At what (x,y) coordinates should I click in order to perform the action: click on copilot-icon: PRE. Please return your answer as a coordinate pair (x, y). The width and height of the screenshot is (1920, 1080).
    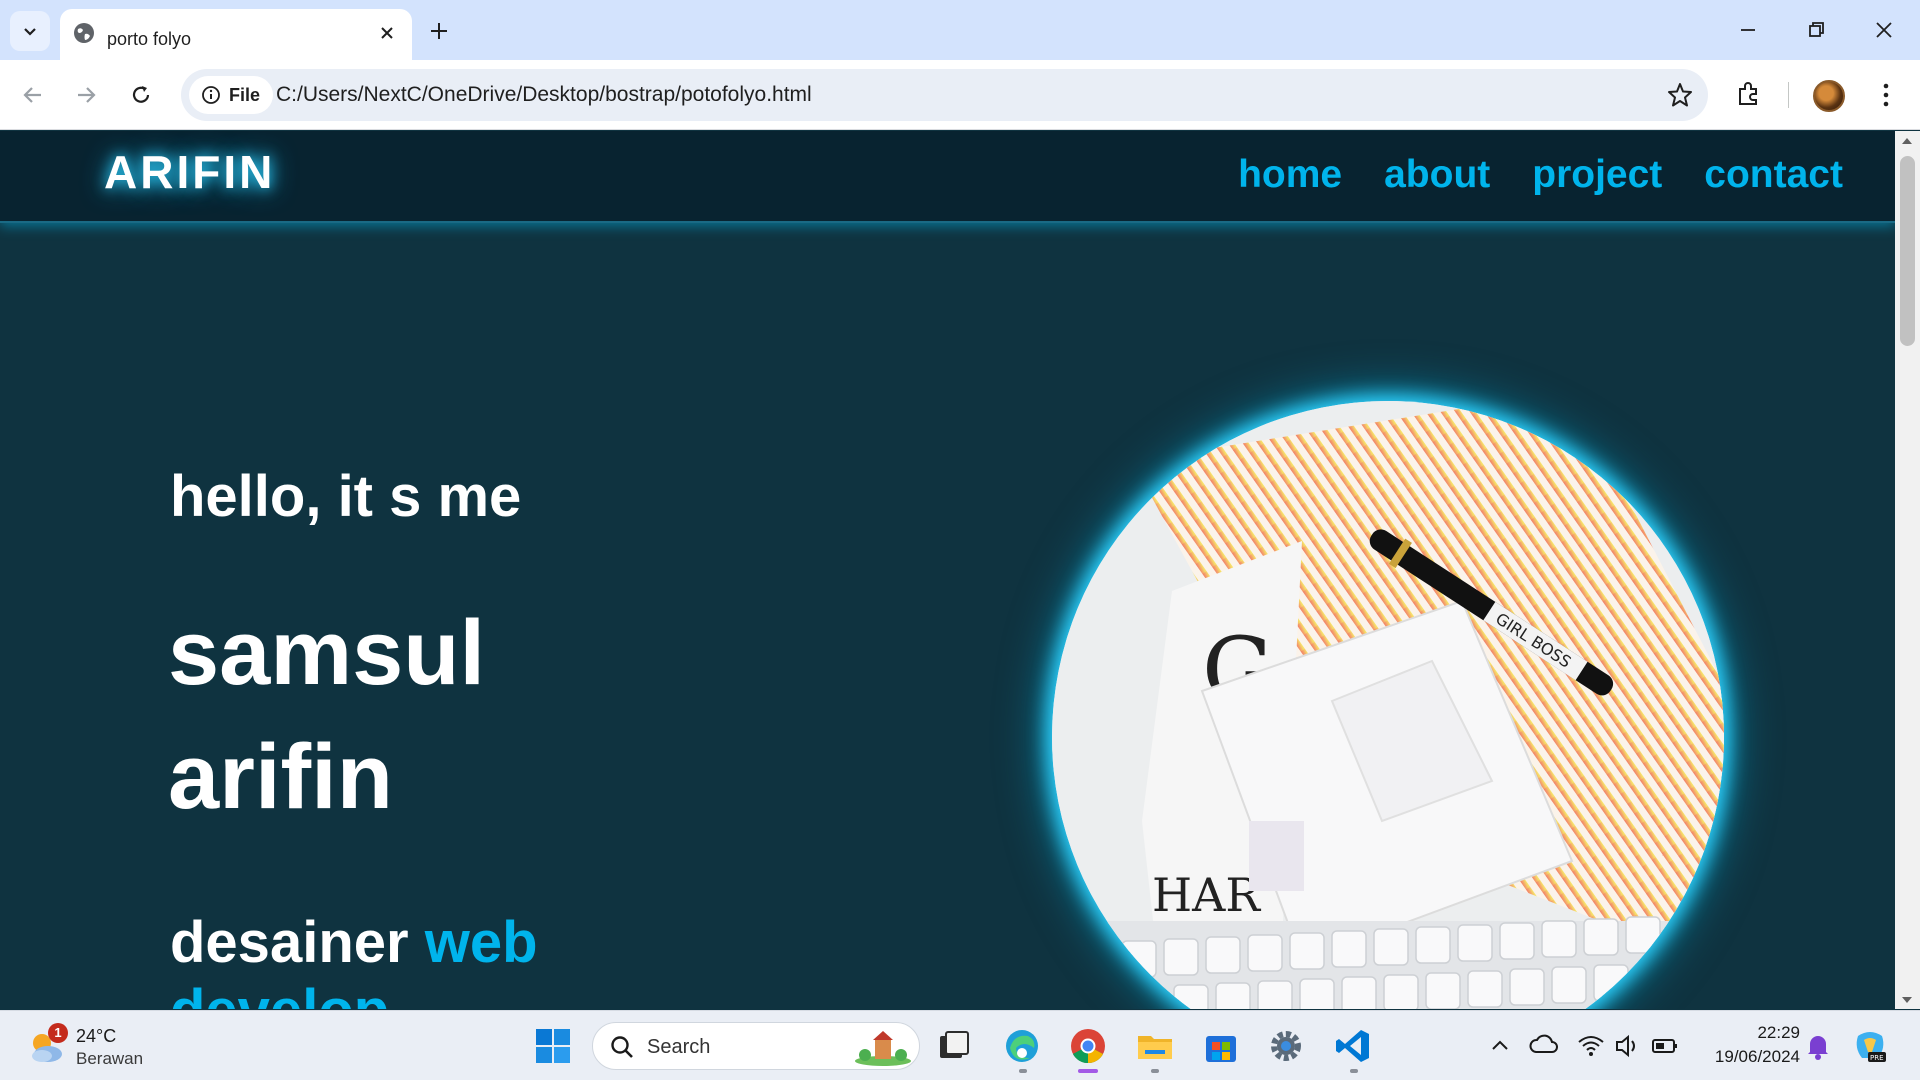
    Looking at the image, I should click on (1870, 1046).